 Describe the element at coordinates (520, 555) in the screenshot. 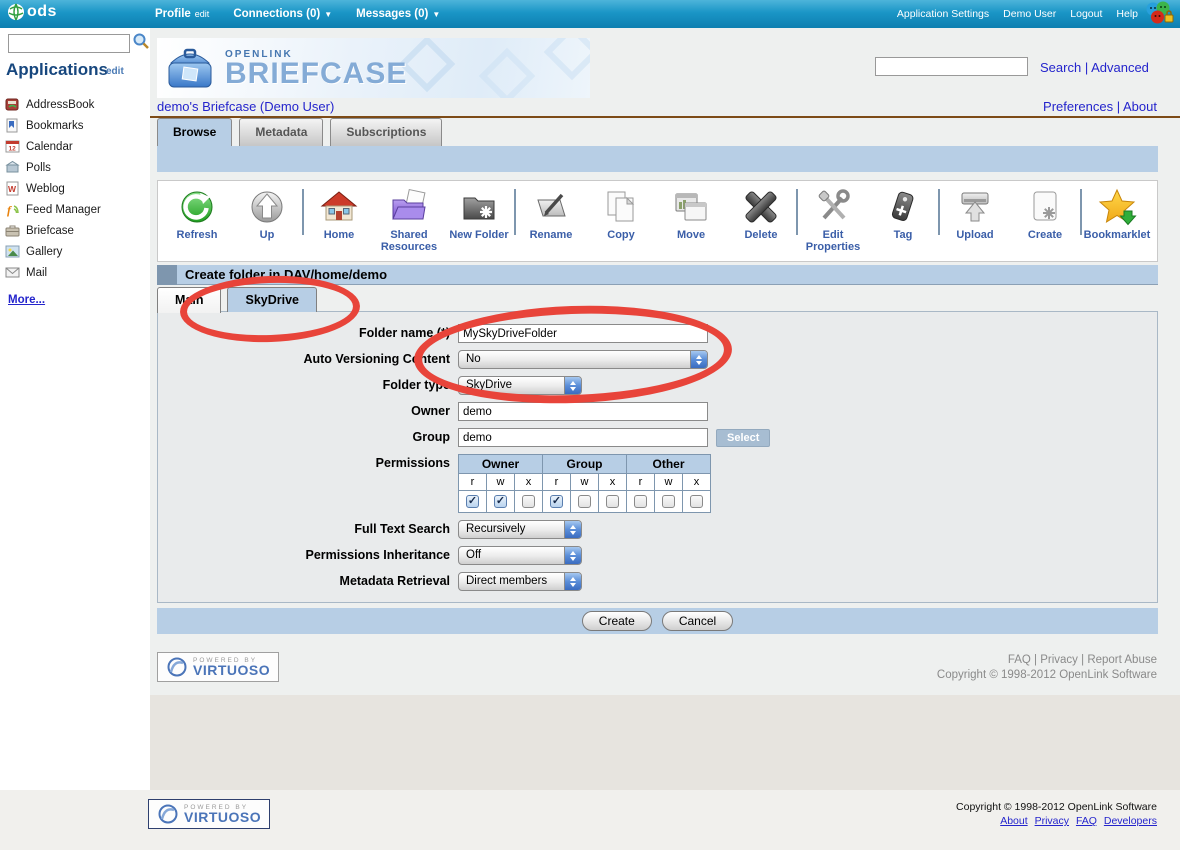

I see `permissions-inheritance-select: Off` at that location.